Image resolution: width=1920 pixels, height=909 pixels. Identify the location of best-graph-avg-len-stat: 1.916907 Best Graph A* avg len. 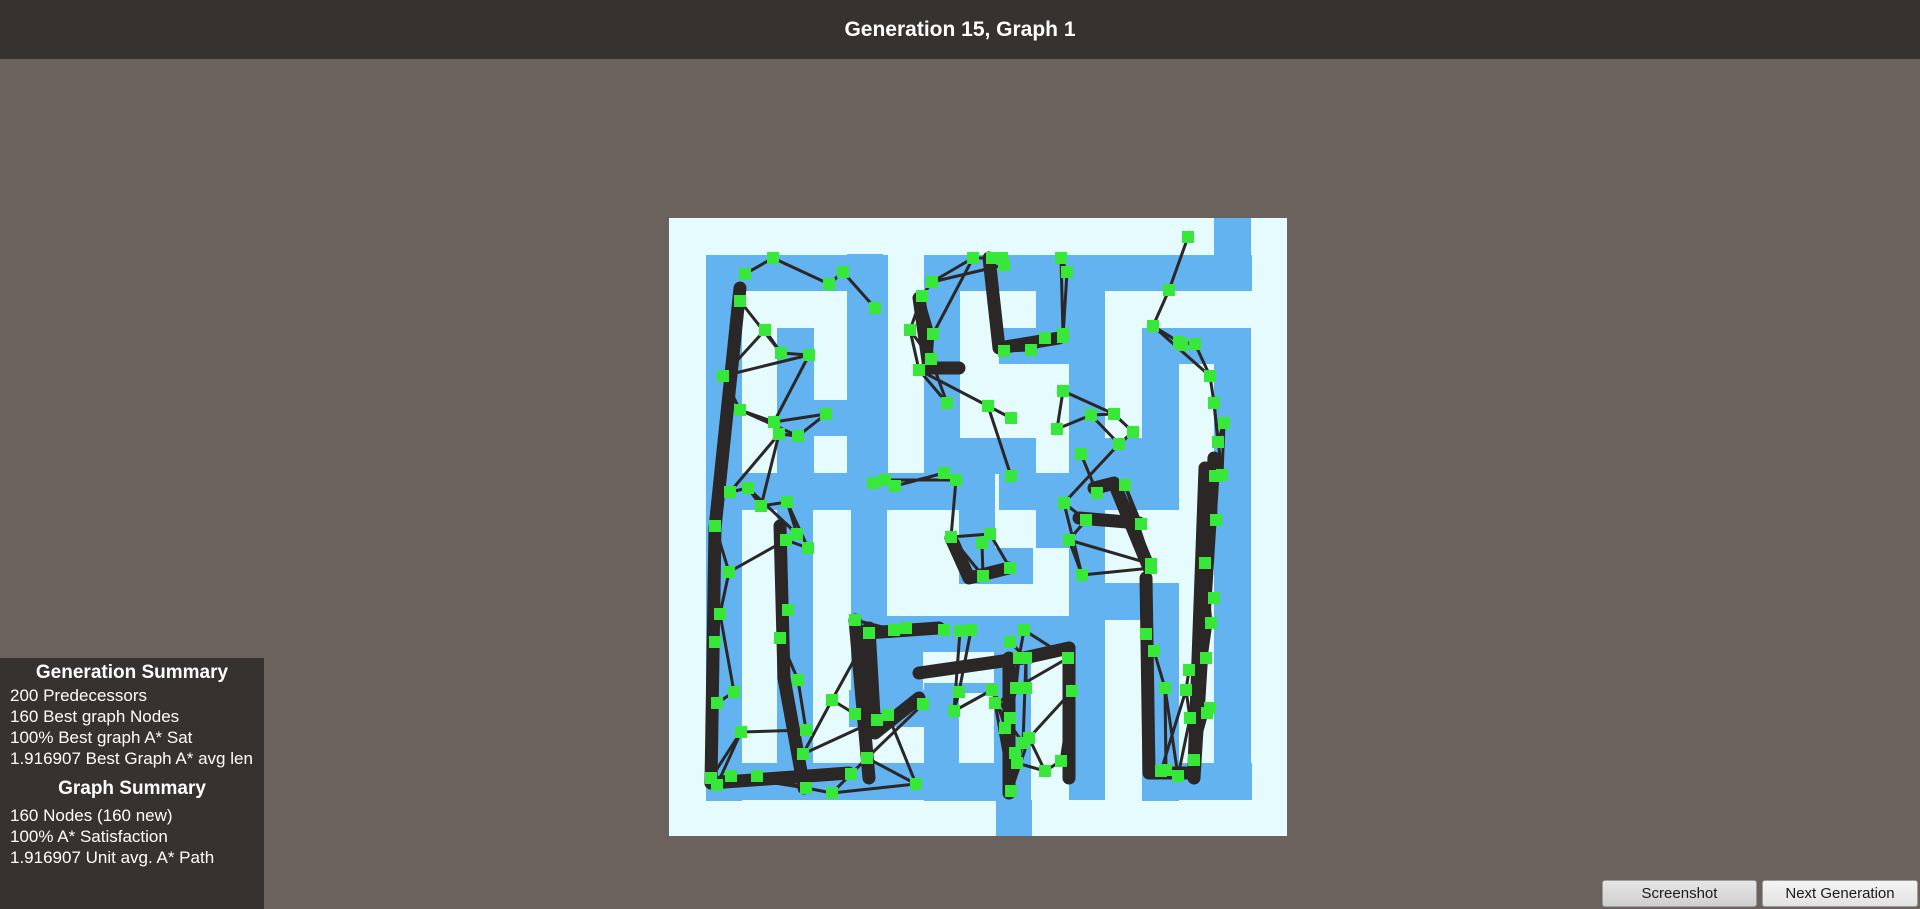
(131, 758).